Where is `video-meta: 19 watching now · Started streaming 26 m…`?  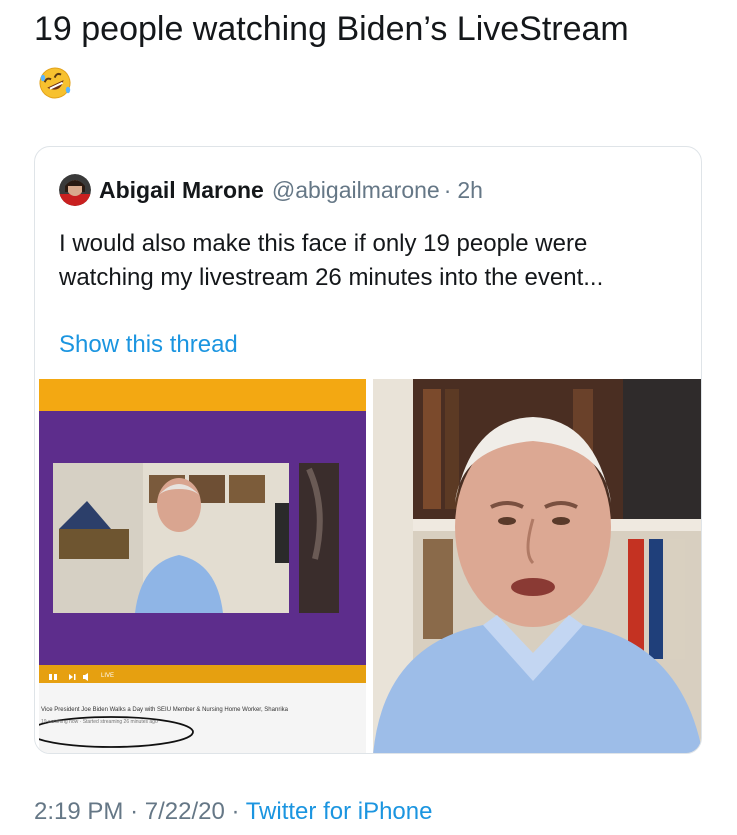
video-meta: 19 watching now · Started streaming 26 m… is located at coordinates (99, 722).